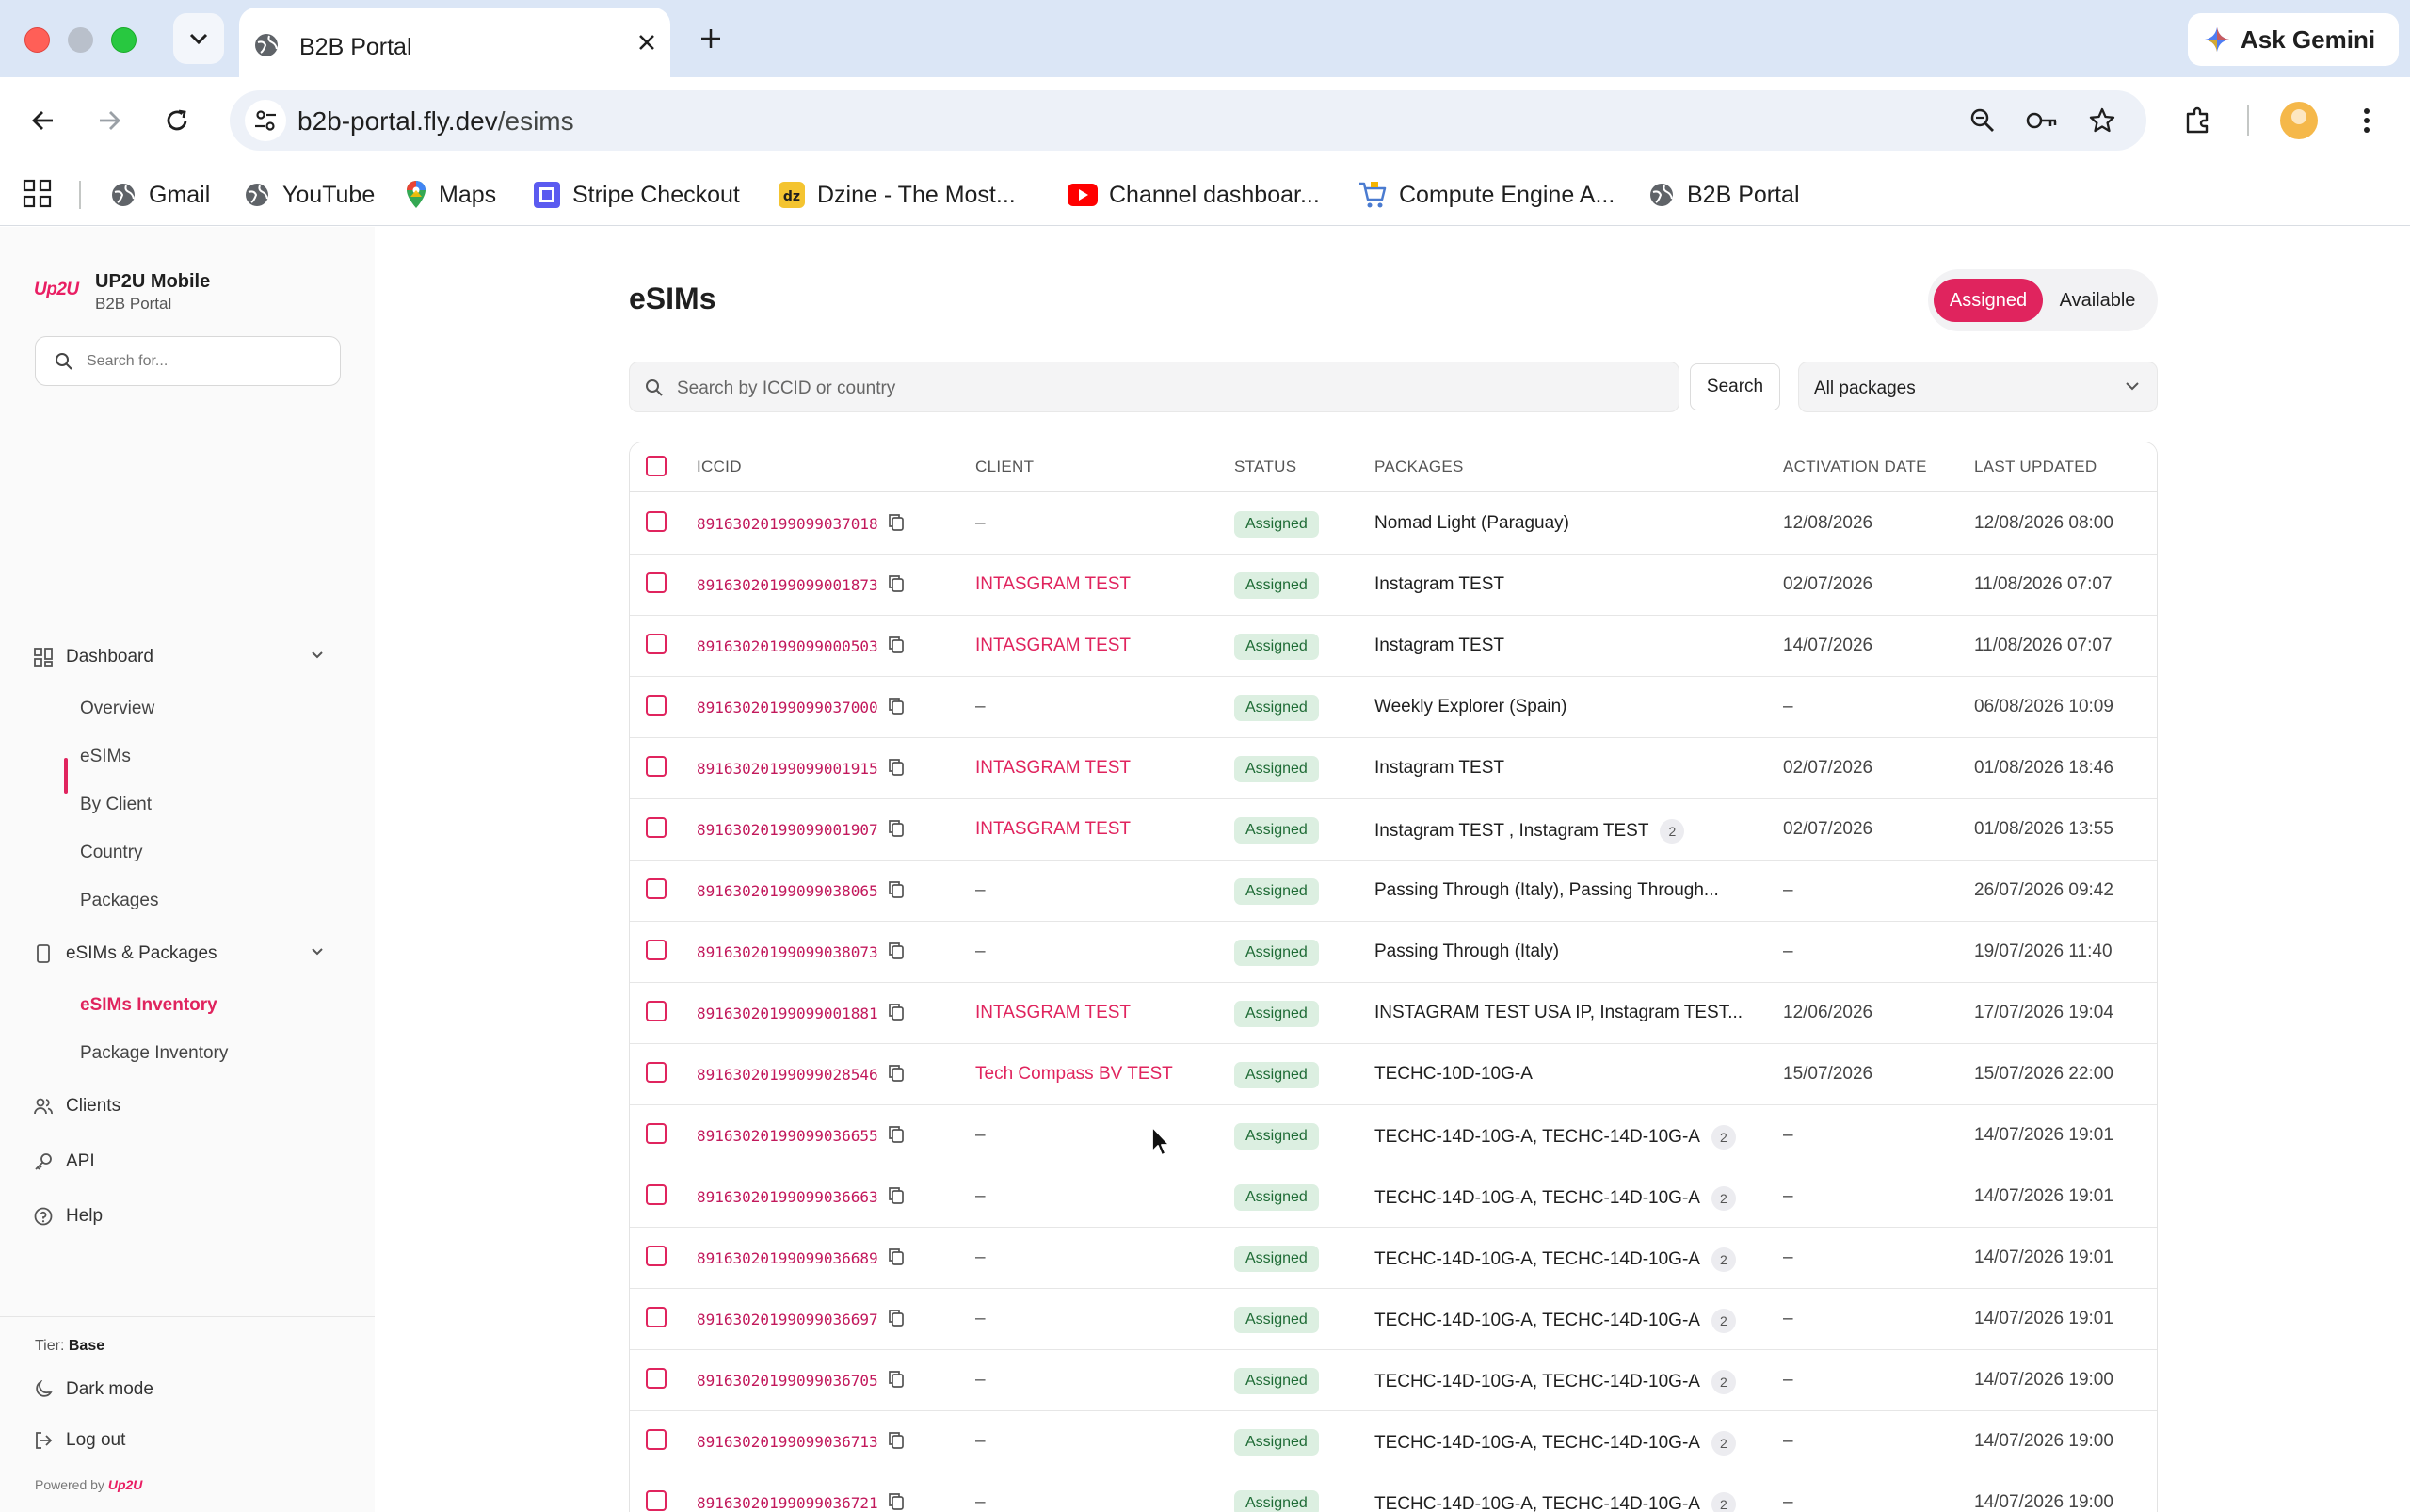 The height and width of the screenshot is (1512, 2410). I want to click on select-all-checkbox, so click(656, 466).